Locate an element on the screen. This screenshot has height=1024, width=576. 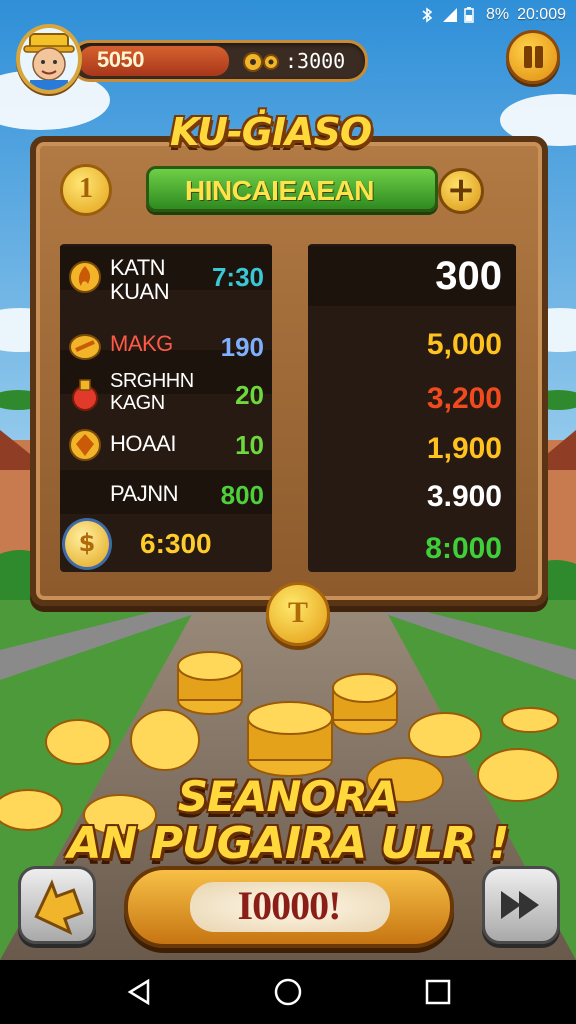
table-row: PAJNN 800 is located at coordinates (168, 495).